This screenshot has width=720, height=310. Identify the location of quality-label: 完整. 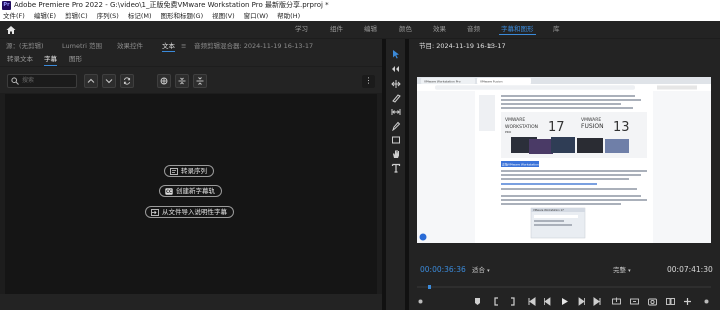
(619, 270).